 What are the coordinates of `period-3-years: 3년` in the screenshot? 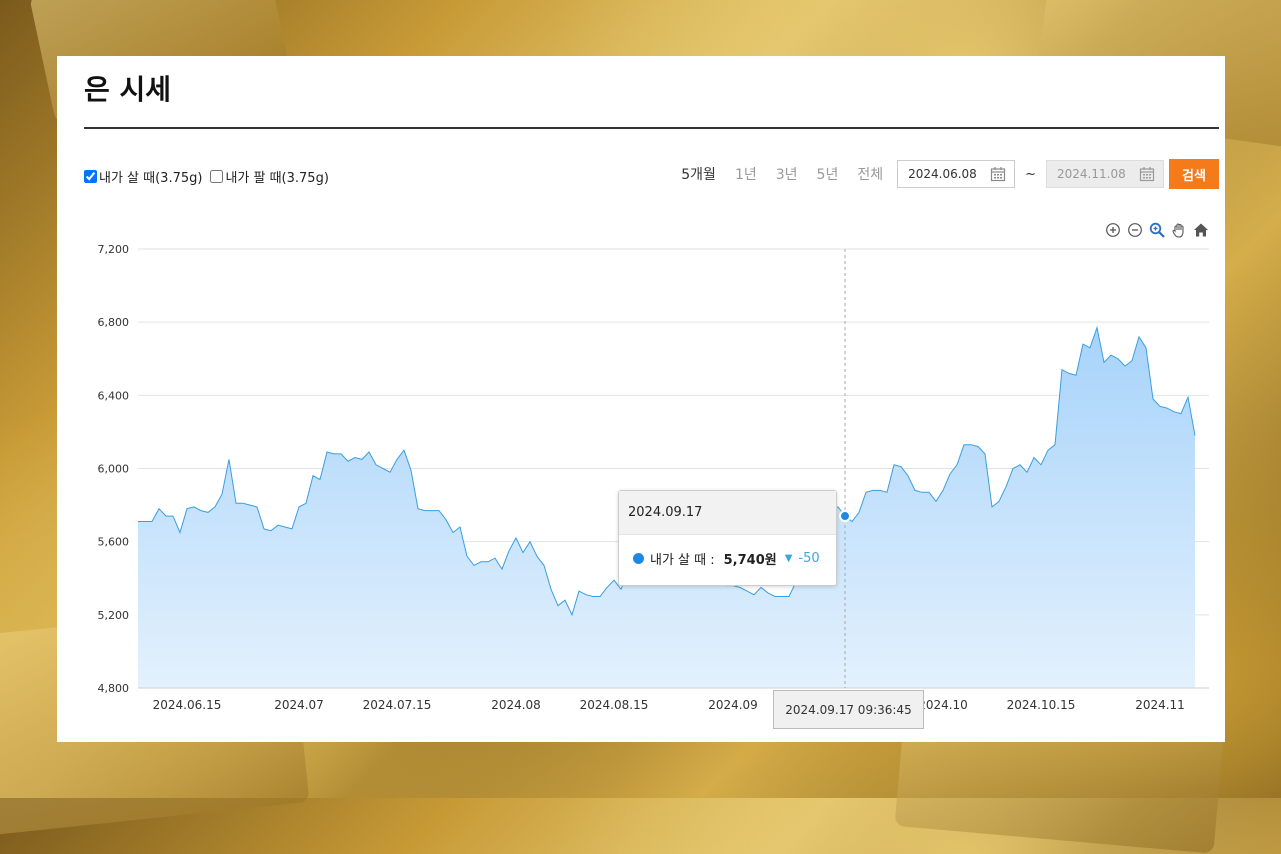 It's located at (787, 174).